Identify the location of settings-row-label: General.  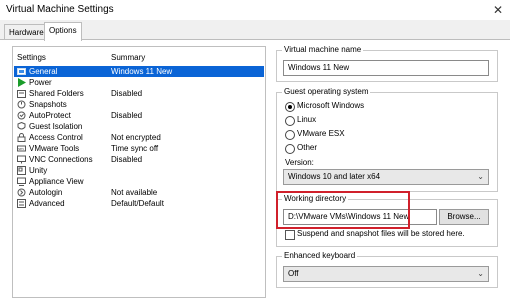
(43, 71).